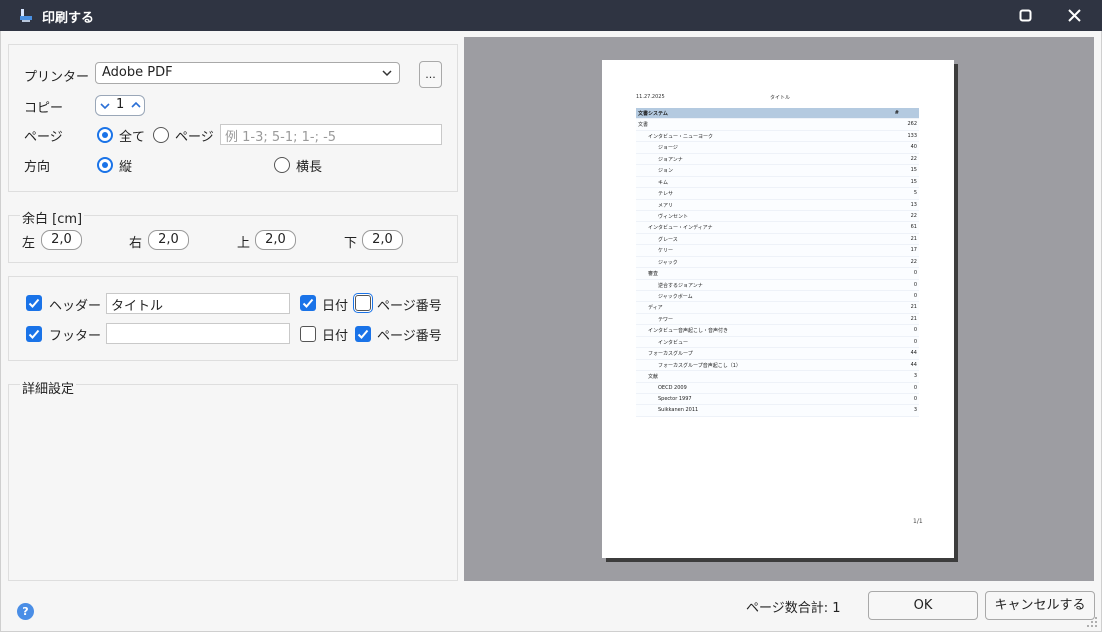  Describe the element at coordinates (363, 303) in the screenshot. I see `header-page-number-checkbox` at that location.